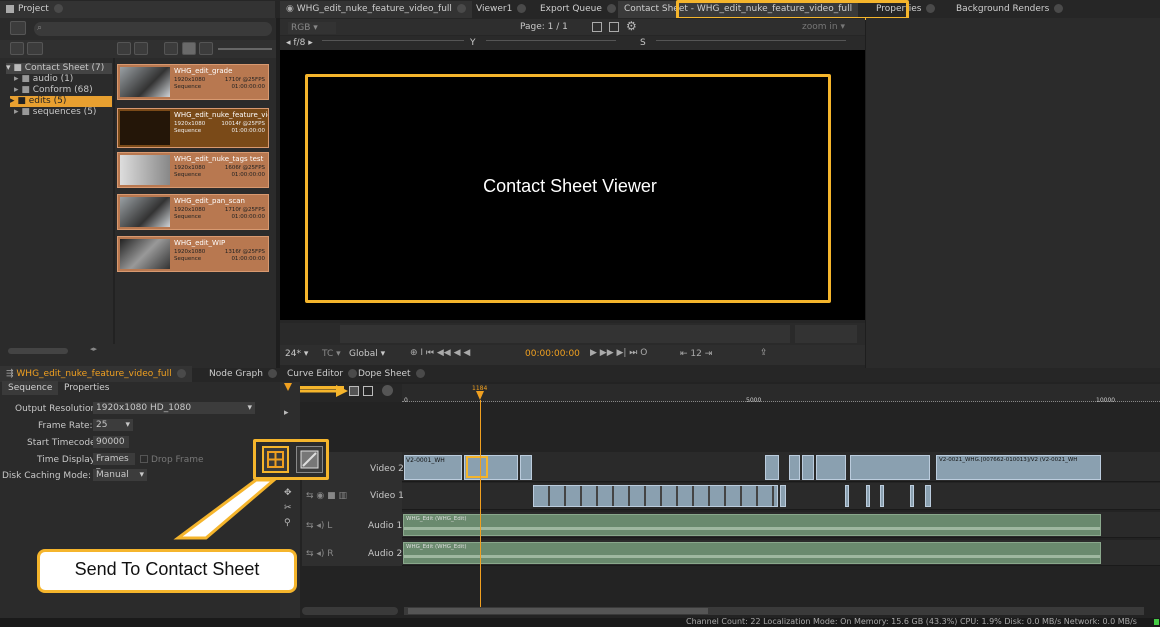  Describe the element at coordinates (38, 351) in the screenshot. I see `tree-scrollbar` at that location.